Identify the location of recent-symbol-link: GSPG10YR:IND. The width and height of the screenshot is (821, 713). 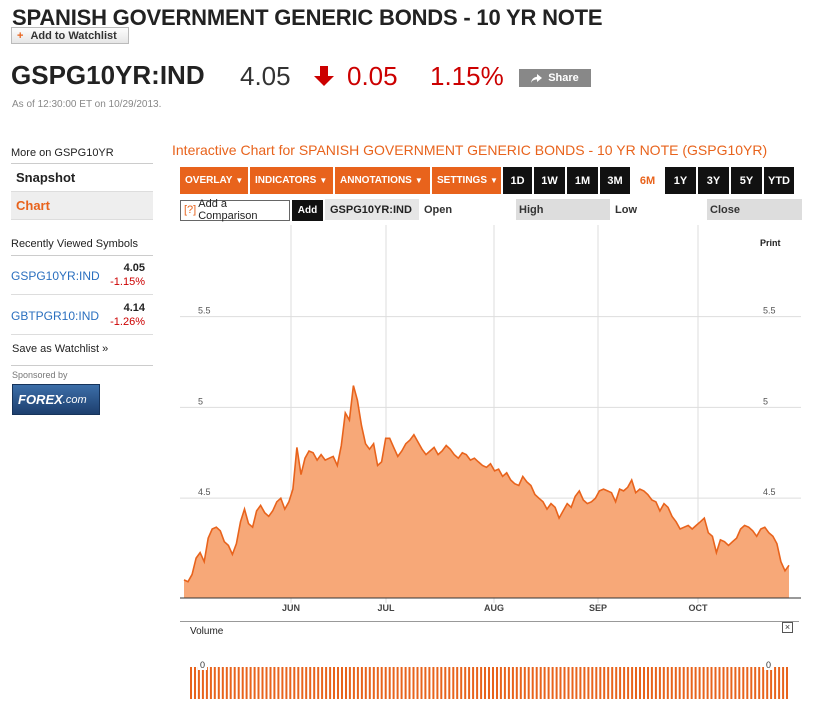
(55, 276).